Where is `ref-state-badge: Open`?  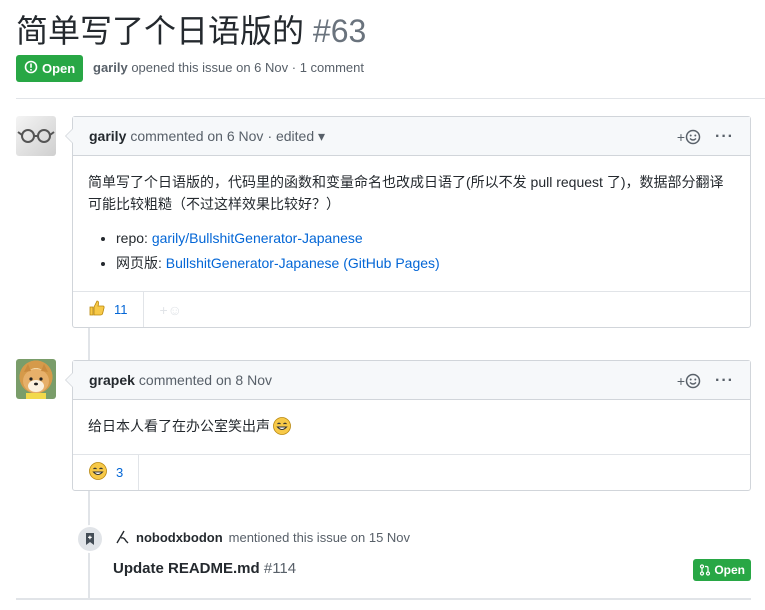
ref-state-badge: Open is located at coordinates (722, 570).